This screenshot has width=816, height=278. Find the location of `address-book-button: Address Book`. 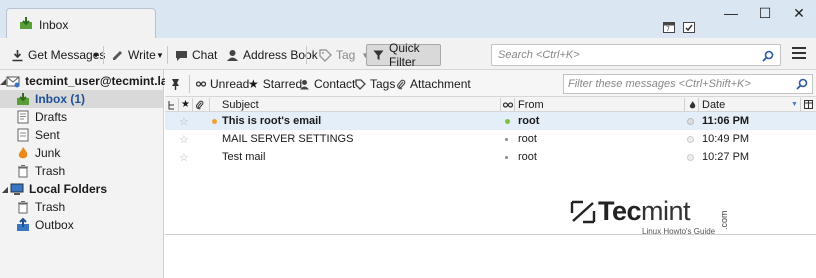

address-book-button: Address Book is located at coordinates (271, 55).